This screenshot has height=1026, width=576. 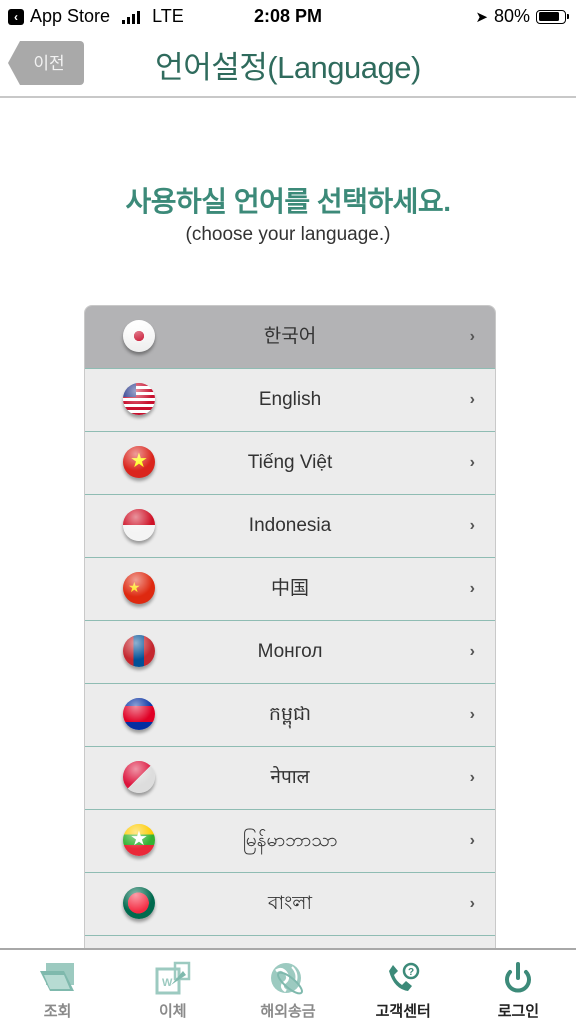 I want to click on globe-icon, so click(x=288, y=978).